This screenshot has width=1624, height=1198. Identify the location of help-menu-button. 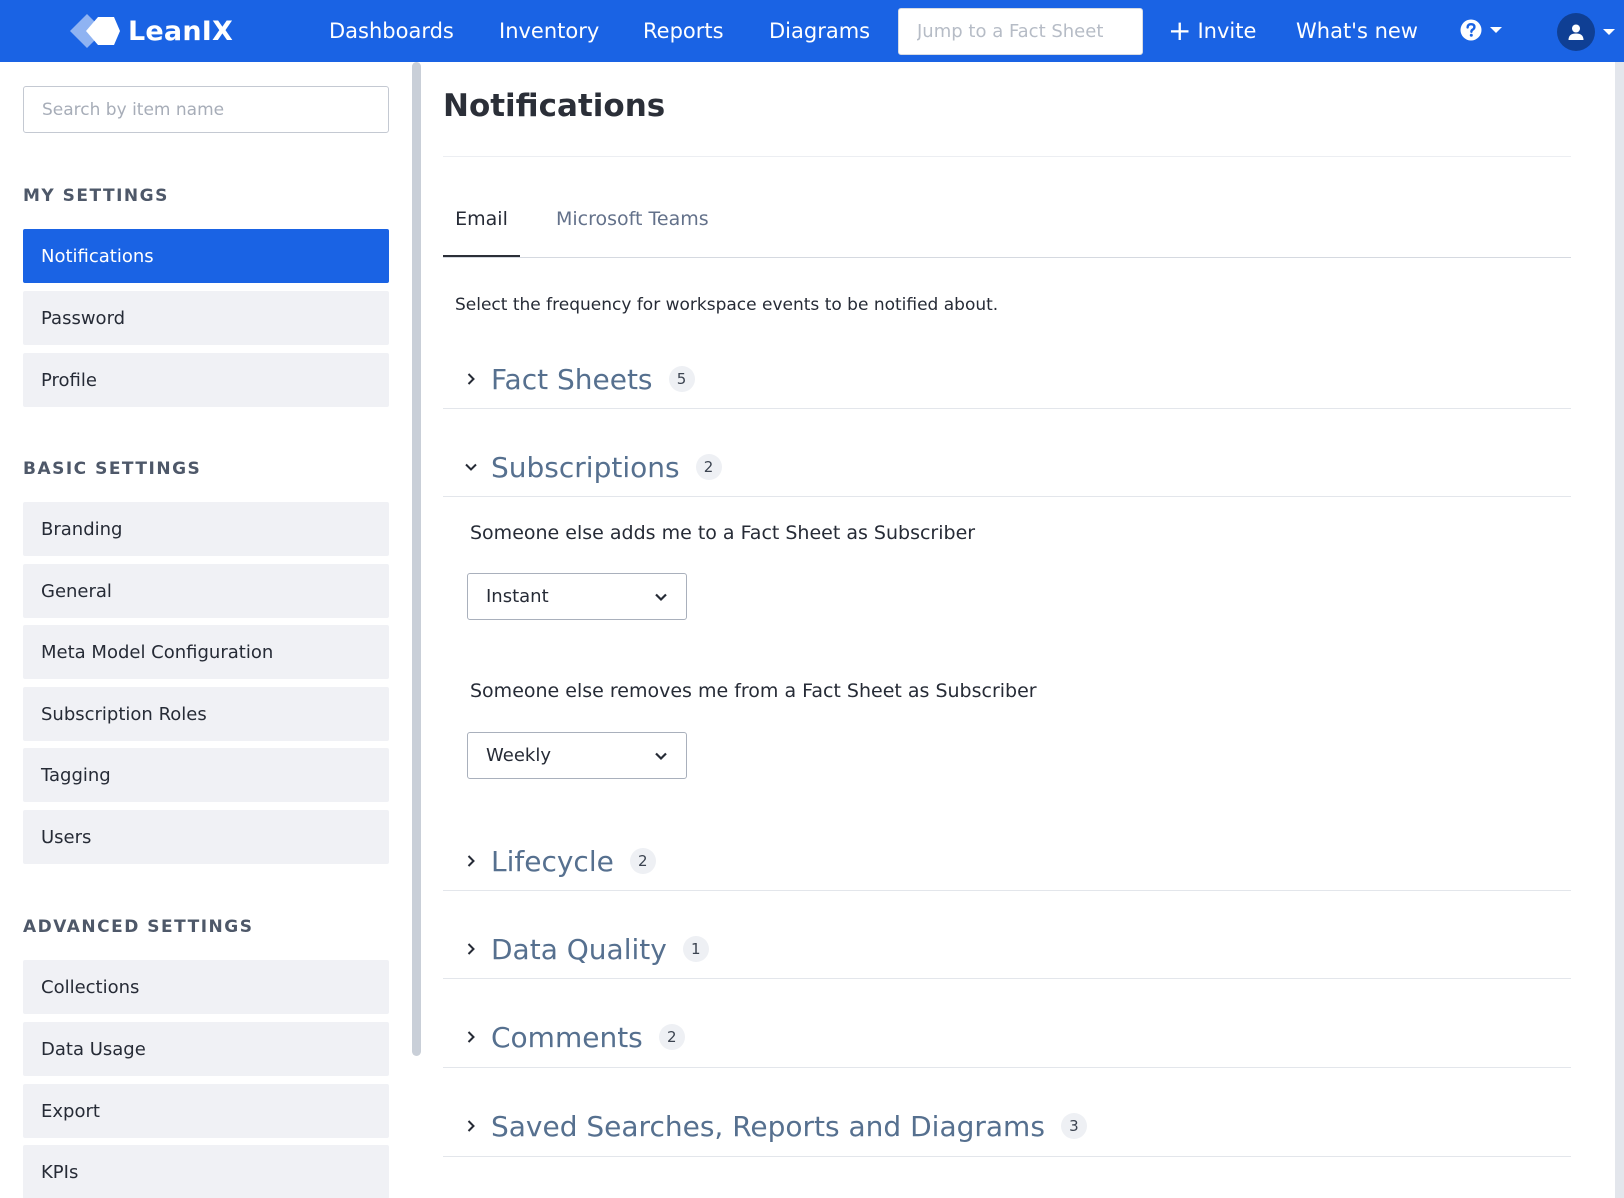
(1481, 30).